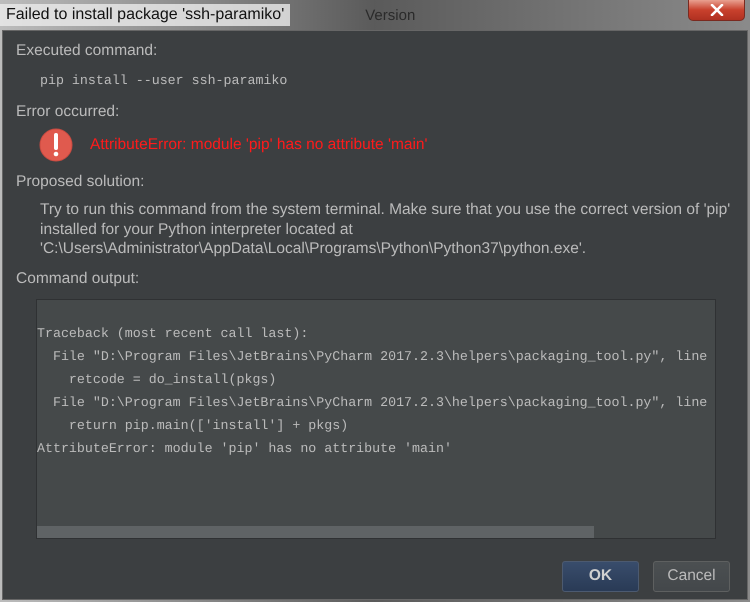 The width and height of the screenshot is (750, 602). What do you see at coordinates (245, 449) in the screenshot?
I see `output-line: AttributeError: module 'pip' has no attribute 'main'` at bounding box center [245, 449].